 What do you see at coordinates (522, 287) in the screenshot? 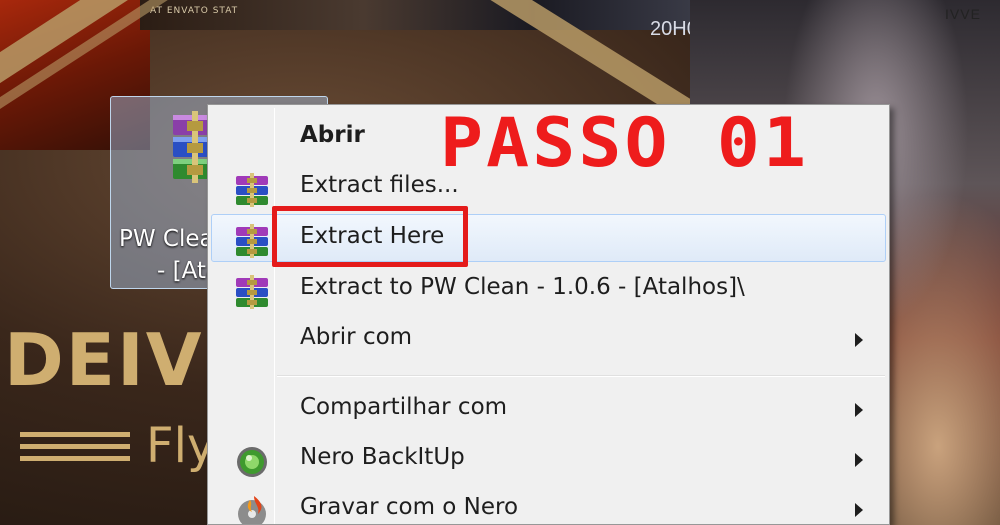
I see `menu-item-label: Extract to PW Clean - 1.0.6 - [Atalhos]\` at bounding box center [522, 287].